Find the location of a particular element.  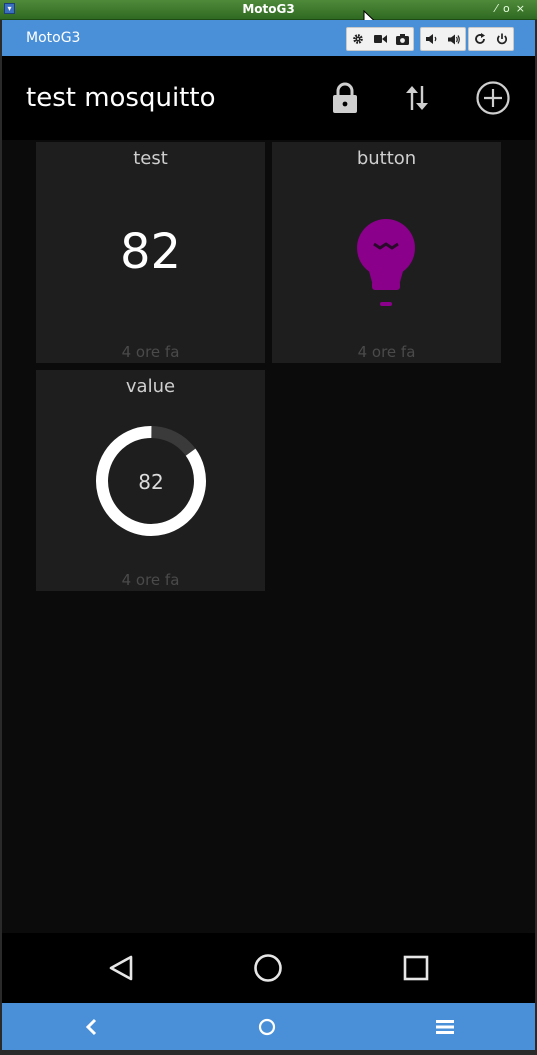

android-nav-bar is located at coordinates (268, 968).